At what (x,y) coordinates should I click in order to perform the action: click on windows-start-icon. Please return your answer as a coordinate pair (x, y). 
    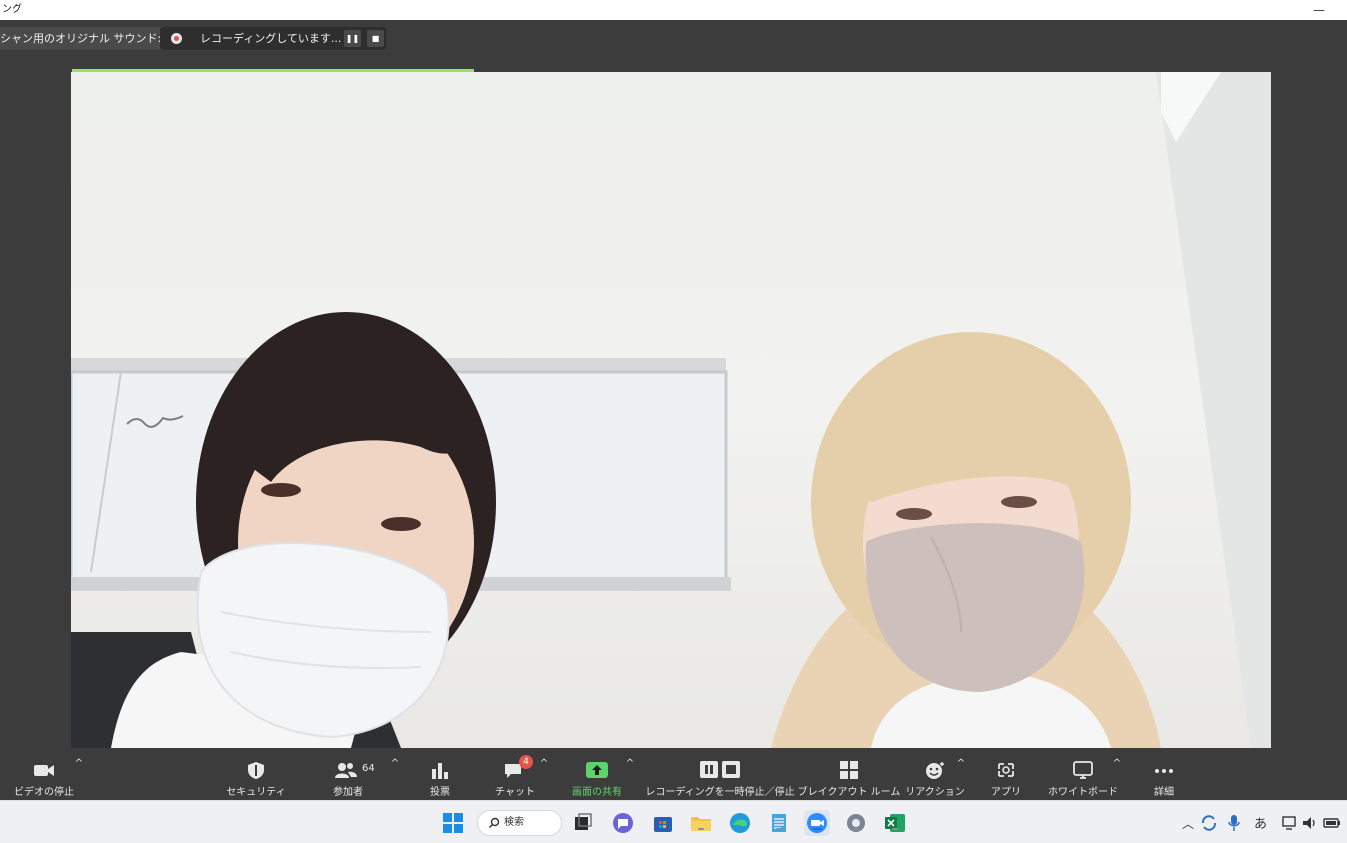
    Looking at the image, I should click on (453, 823).